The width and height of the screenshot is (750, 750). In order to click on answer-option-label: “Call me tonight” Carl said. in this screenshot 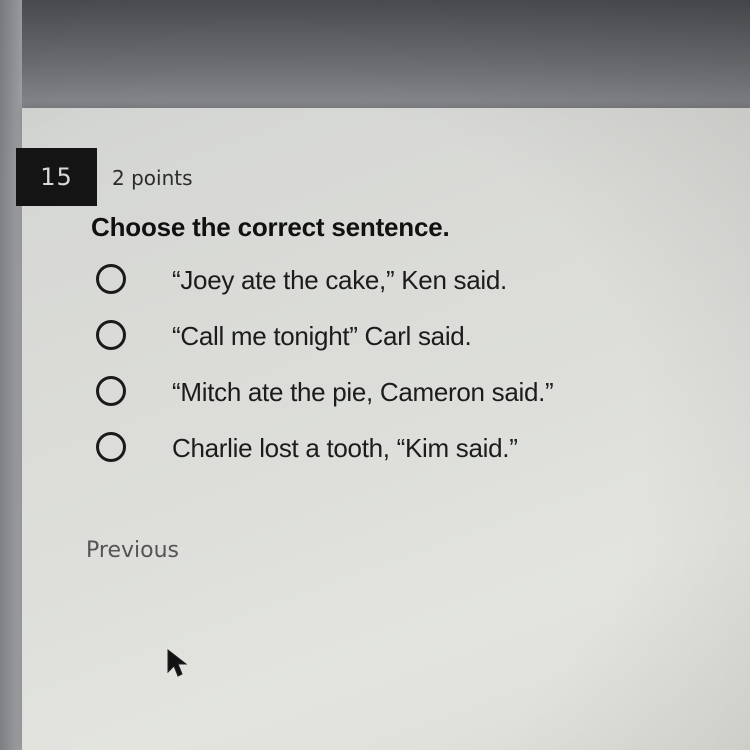, I will do `click(322, 336)`.